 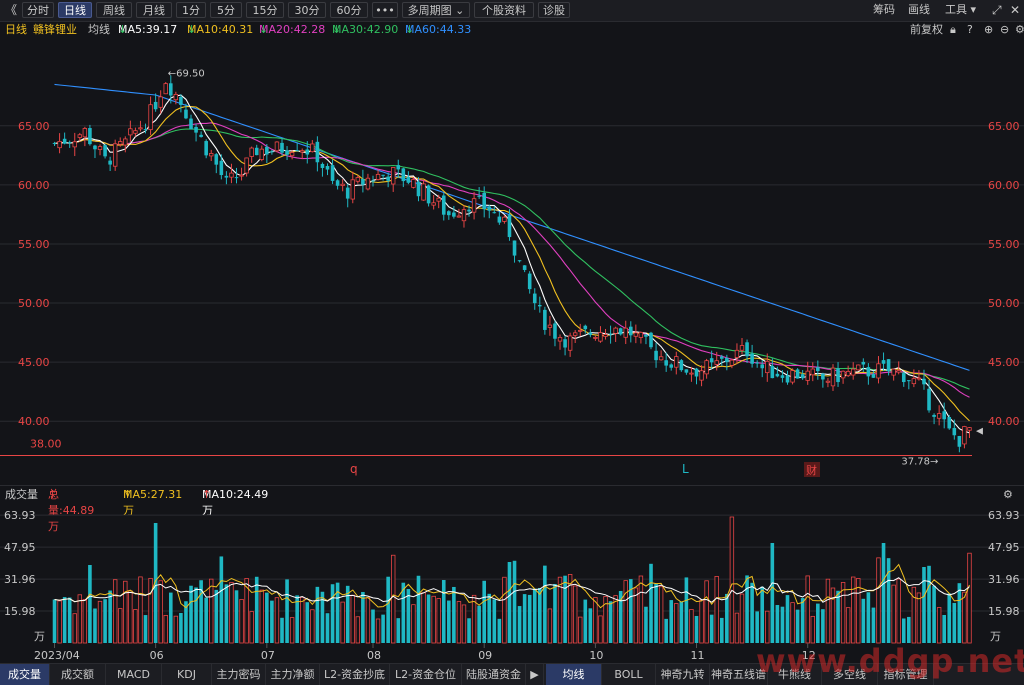 I want to click on toolbar-tab-12: 诊股, so click(x=554, y=10).